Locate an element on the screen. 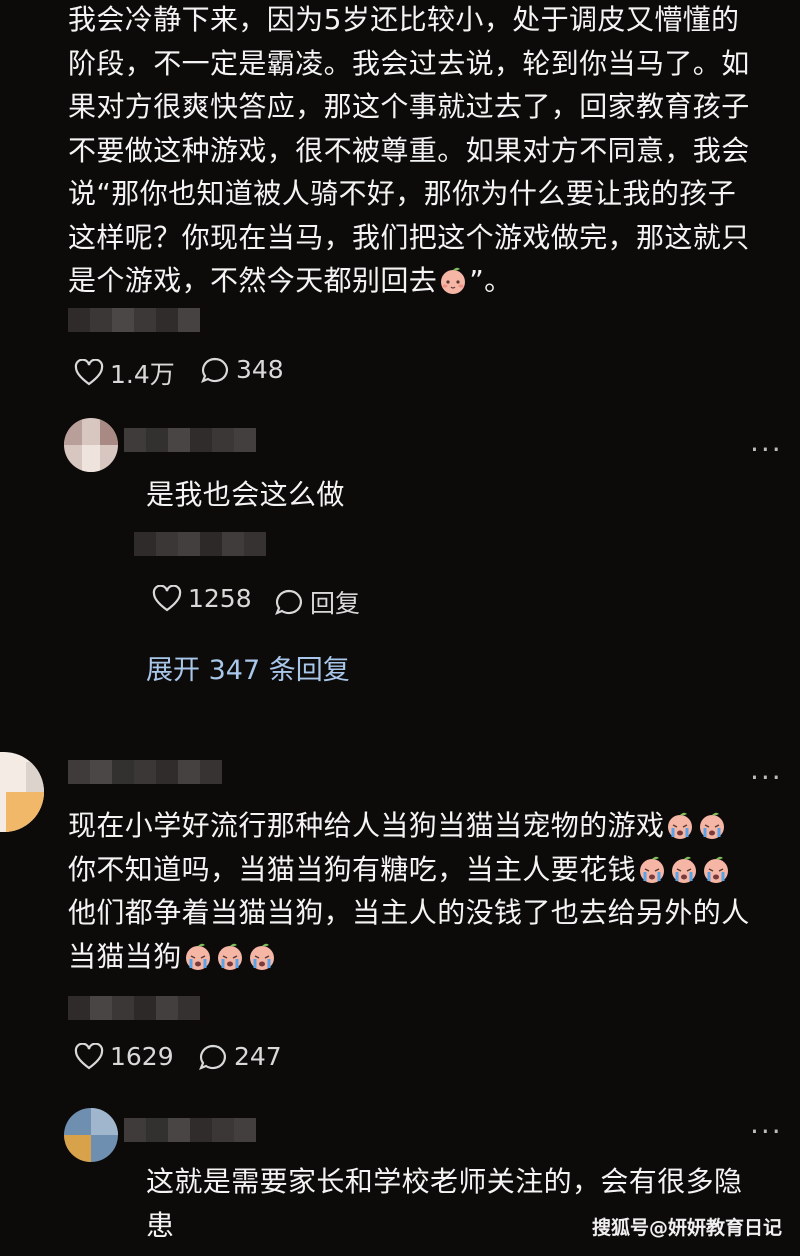 The image size is (800, 1256). post-line: 阶段，不一定是霸凌。我会过去说，轮到你当马了。如 is located at coordinates (409, 63).